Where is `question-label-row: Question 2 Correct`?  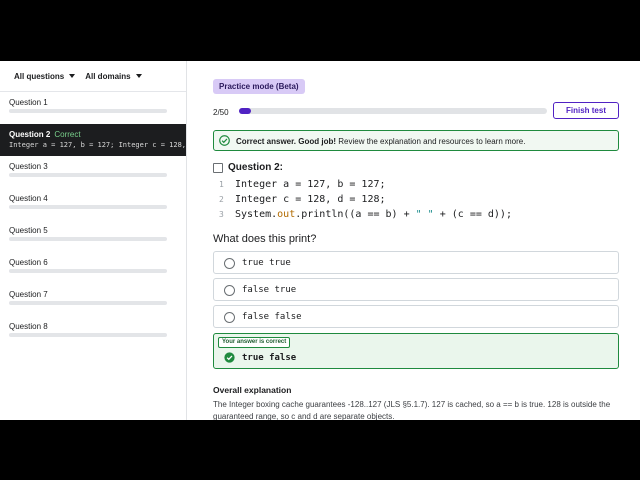 question-label-row: Question 2 Correct is located at coordinates (45, 134).